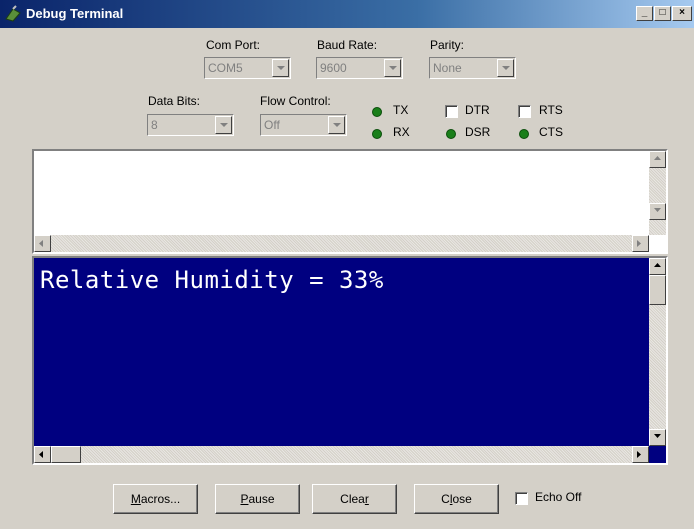 This screenshot has height=529, width=694. What do you see at coordinates (295, 101) in the screenshot?
I see `flow-control-label: Flow Control:` at bounding box center [295, 101].